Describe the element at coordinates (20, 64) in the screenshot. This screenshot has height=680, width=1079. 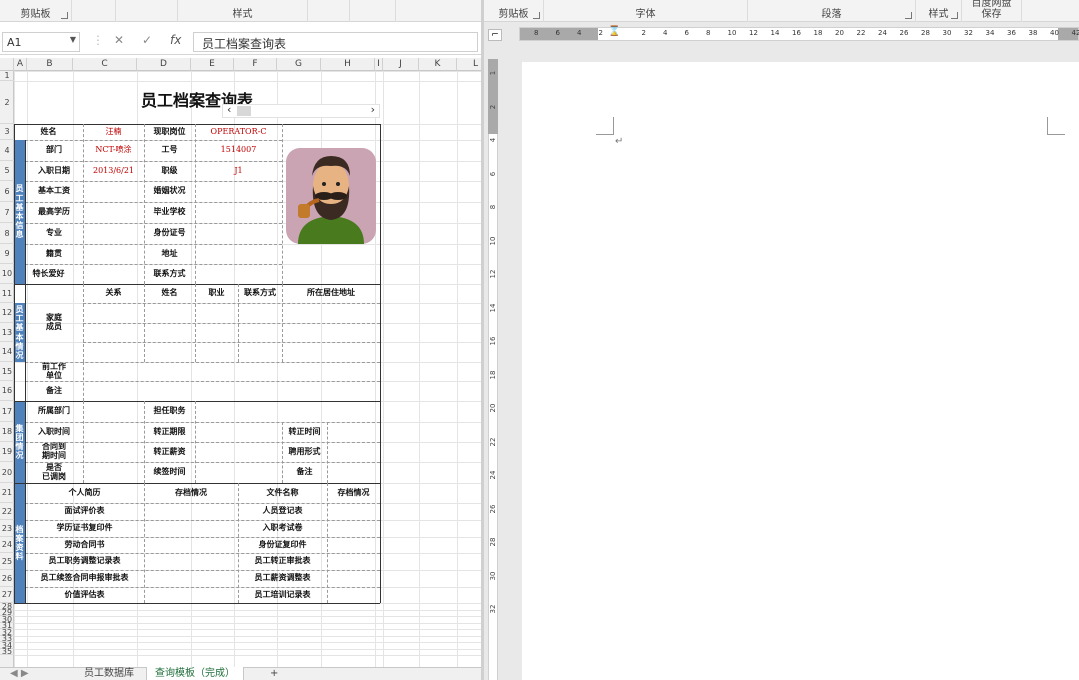
I see `column-header: A` at that location.